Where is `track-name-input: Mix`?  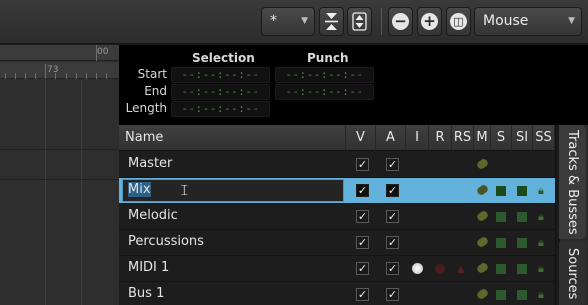 track-name-input: Mix is located at coordinates (139, 189).